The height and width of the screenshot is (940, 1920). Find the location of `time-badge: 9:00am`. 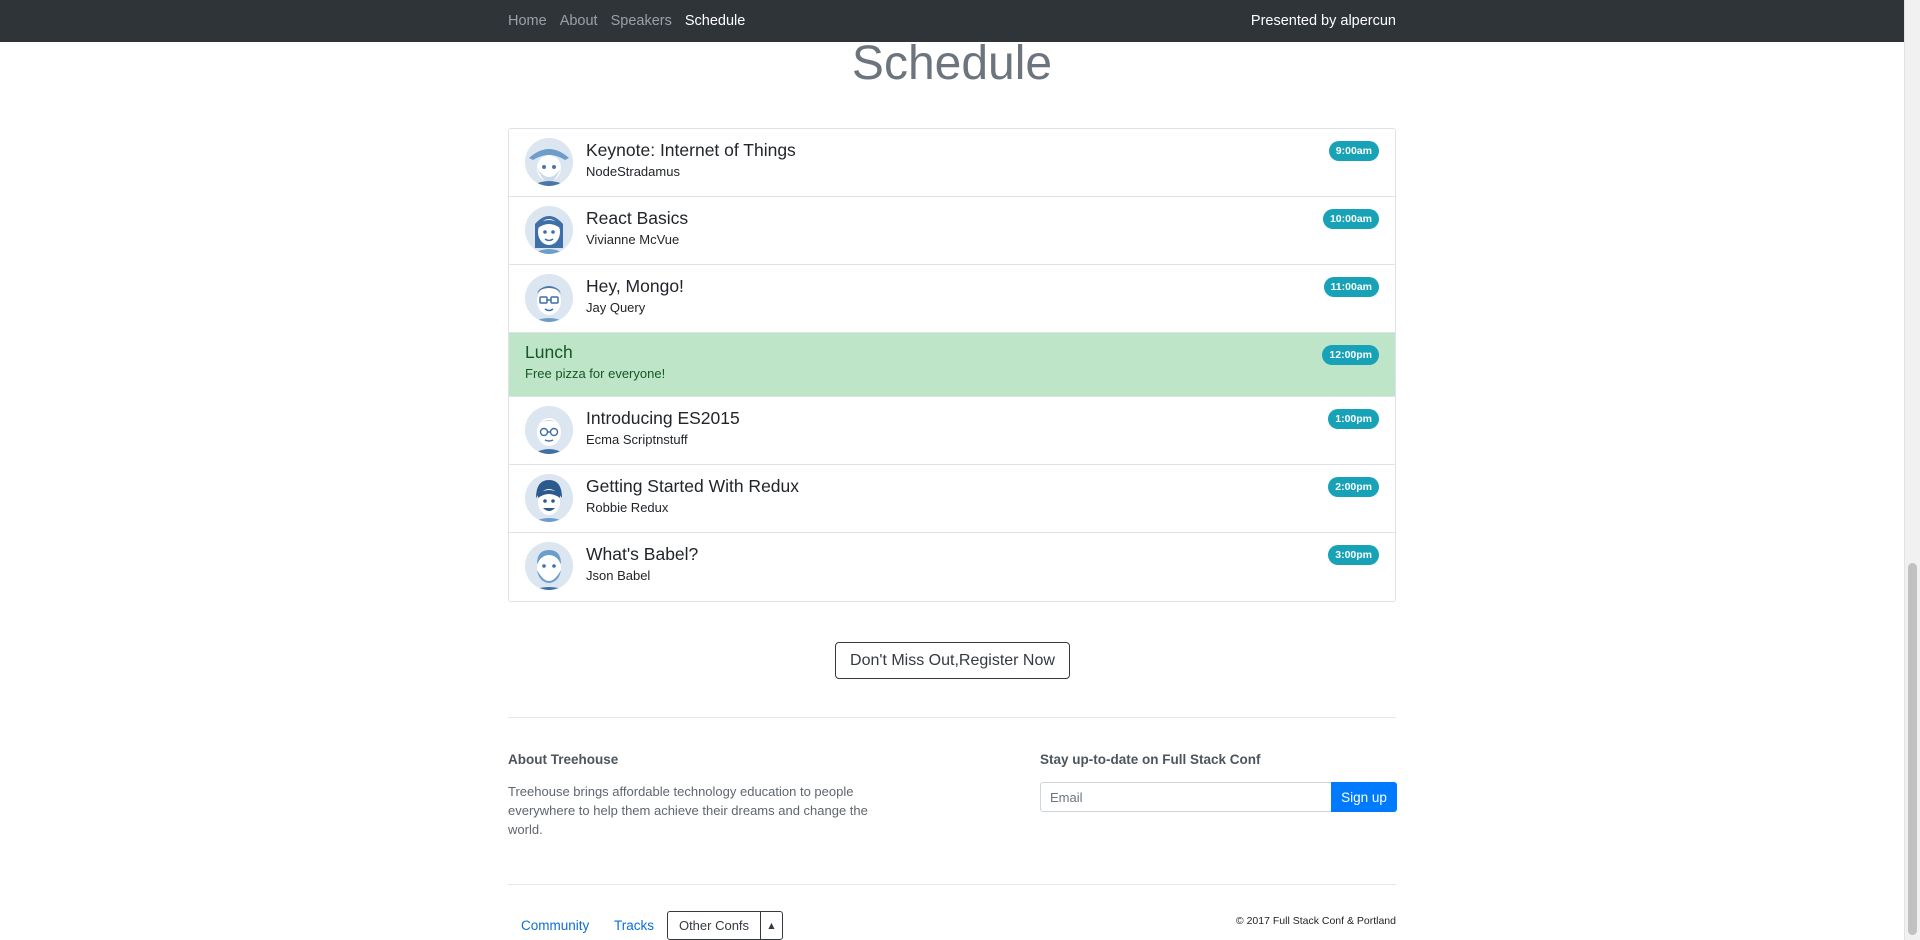

time-badge: 9:00am is located at coordinates (1353, 151).